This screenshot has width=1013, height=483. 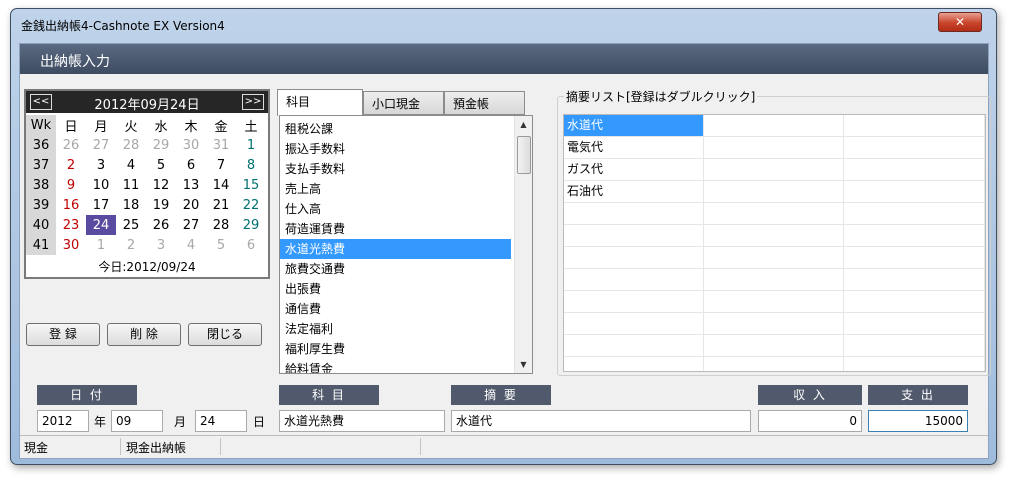 I want to click on summary-cell: 石油代, so click(x=634, y=191).